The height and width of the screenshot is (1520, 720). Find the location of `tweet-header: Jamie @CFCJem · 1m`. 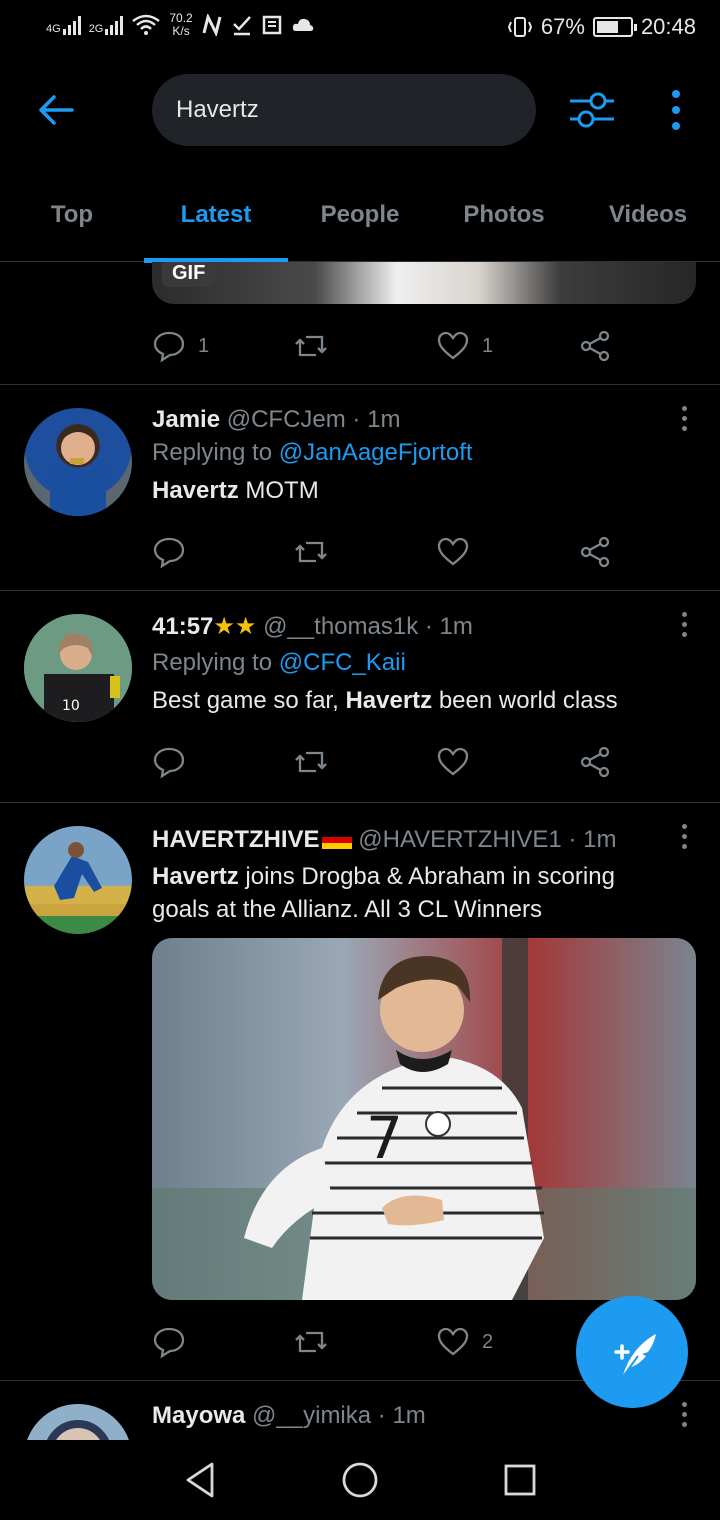

tweet-header: Jamie @CFCJem · 1m is located at coordinates (276, 420).